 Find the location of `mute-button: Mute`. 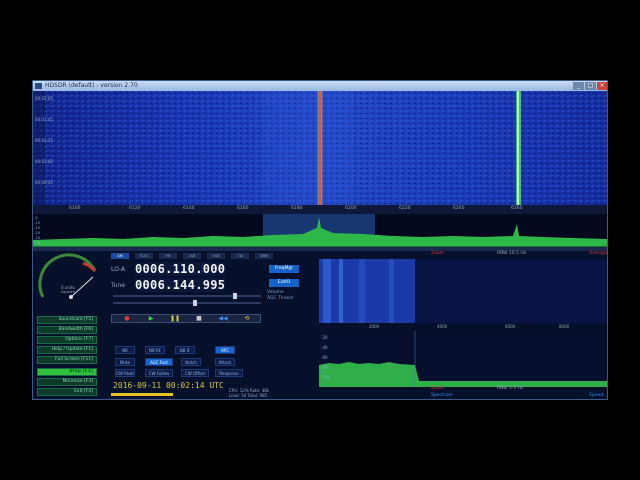

mute-button: Mute is located at coordinates (125, 362).